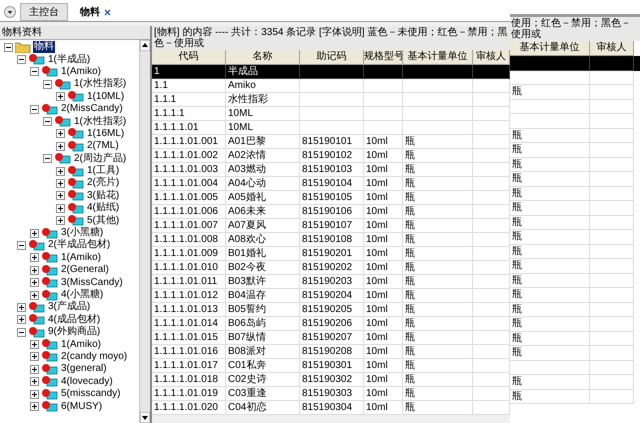 The image size is (640, 423). I want to click on table-row: 1.1.1 水性指彩, so click(331, 100).